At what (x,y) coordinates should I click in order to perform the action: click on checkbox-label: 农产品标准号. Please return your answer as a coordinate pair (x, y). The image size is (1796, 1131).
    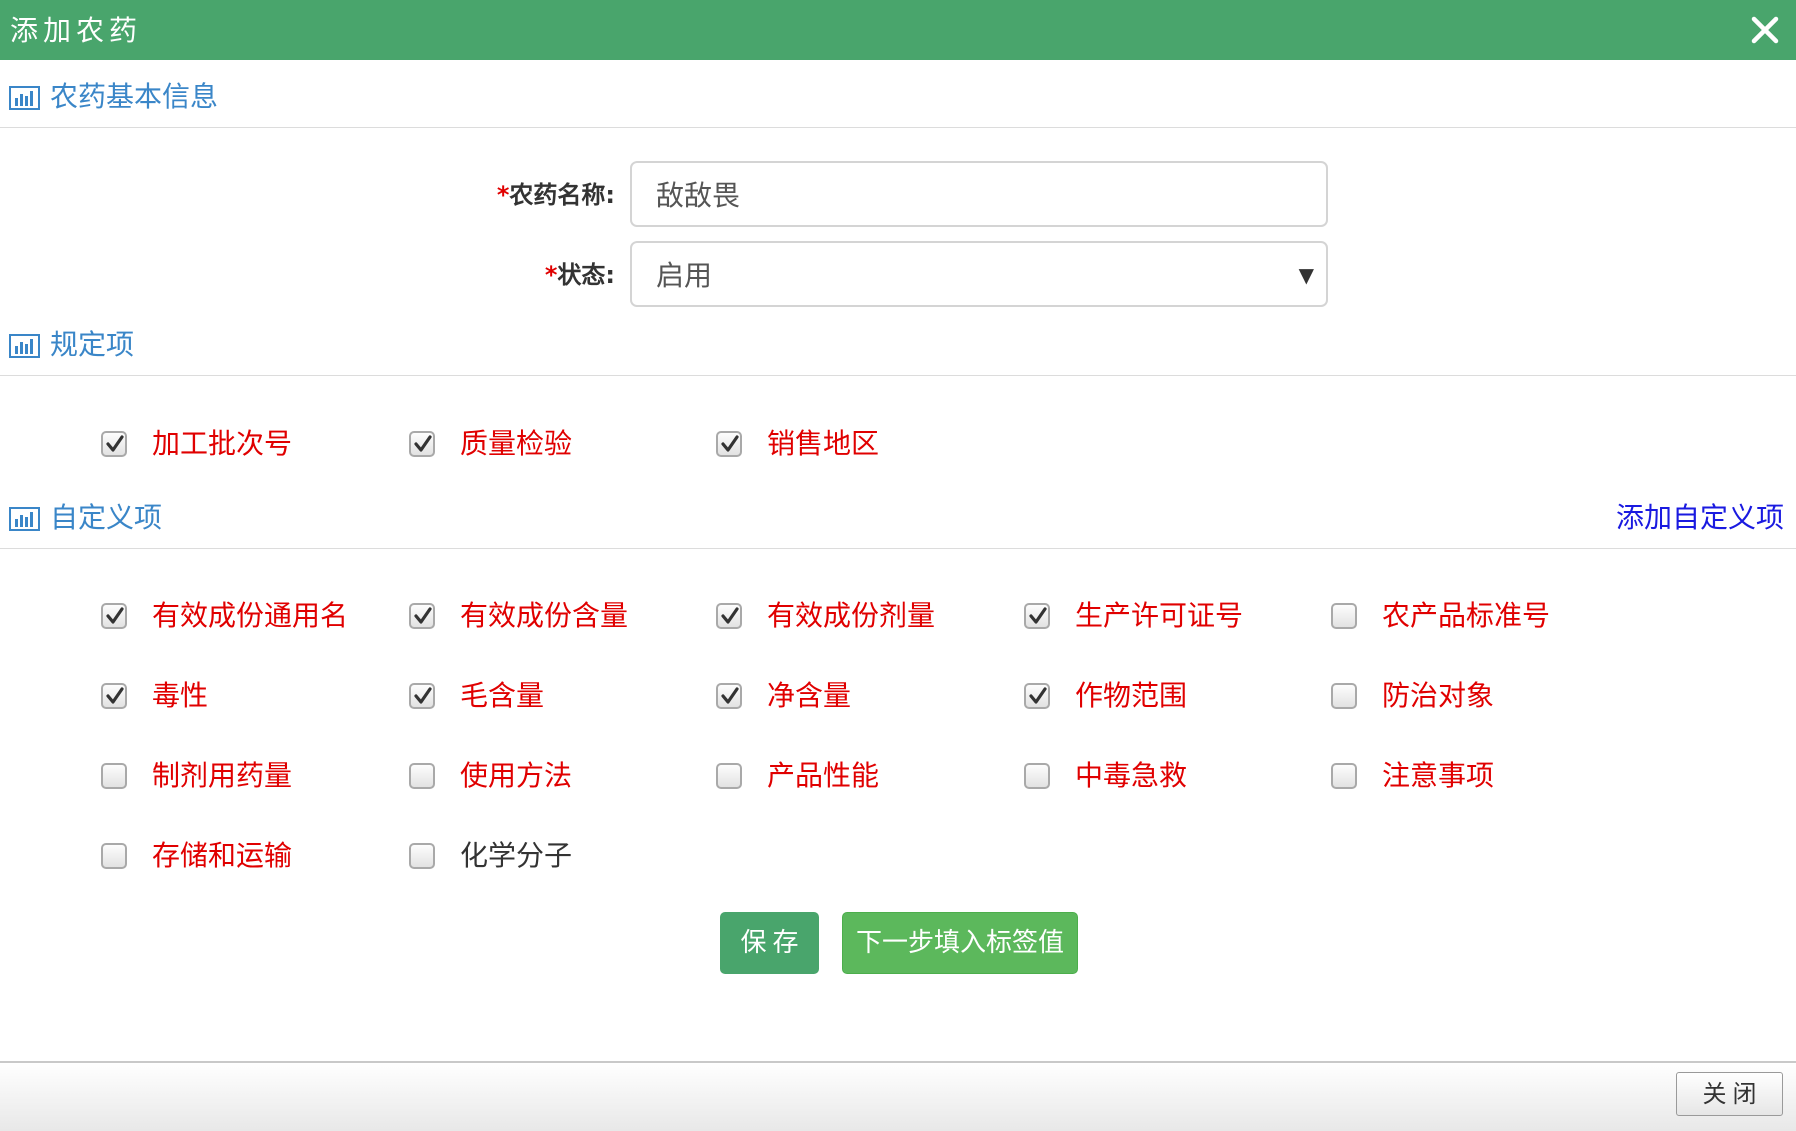
    Looking at the image, I should click on (1466, 615).